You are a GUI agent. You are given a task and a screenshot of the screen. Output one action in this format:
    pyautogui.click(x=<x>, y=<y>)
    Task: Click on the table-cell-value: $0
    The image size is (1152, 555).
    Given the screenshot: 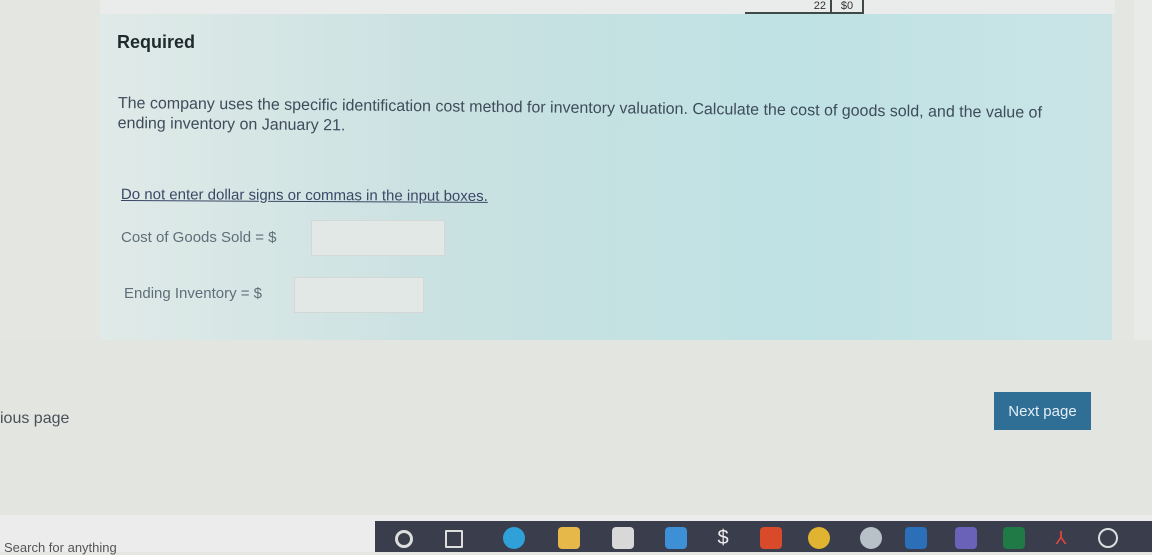 What is the action you would take?
    pyautogui.click(x=847, y=6)
    